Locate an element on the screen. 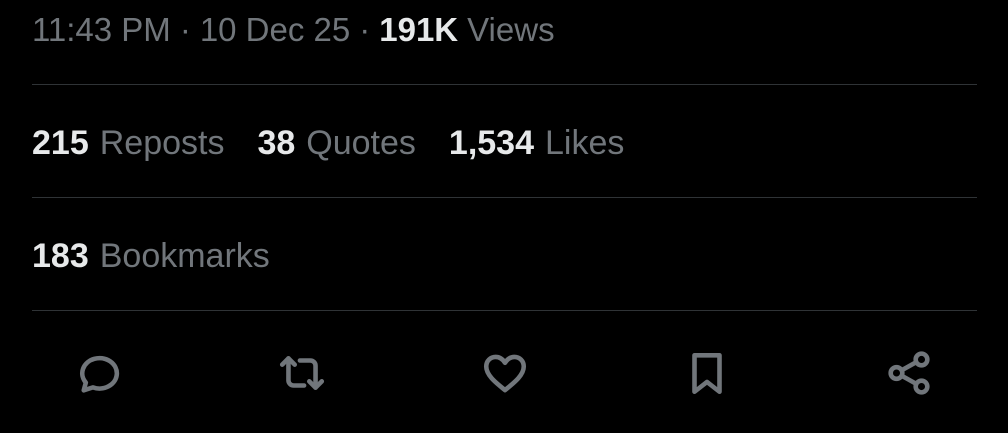  views-count: 191K is located at coordinates (418, 30).